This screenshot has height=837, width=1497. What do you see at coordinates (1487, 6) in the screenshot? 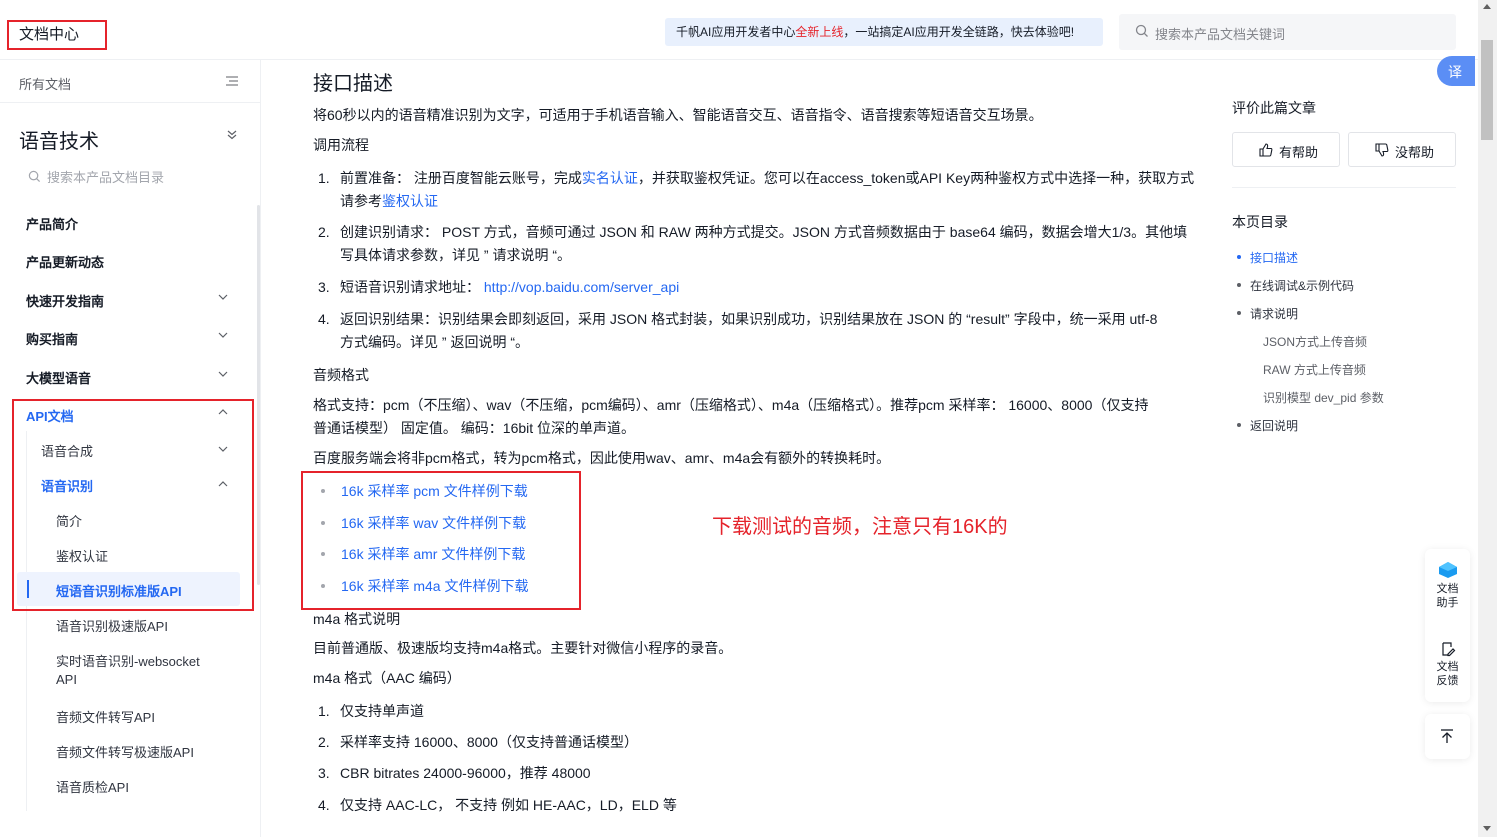
I see `scroll-up-icon` at bounding box center [1487, 6].